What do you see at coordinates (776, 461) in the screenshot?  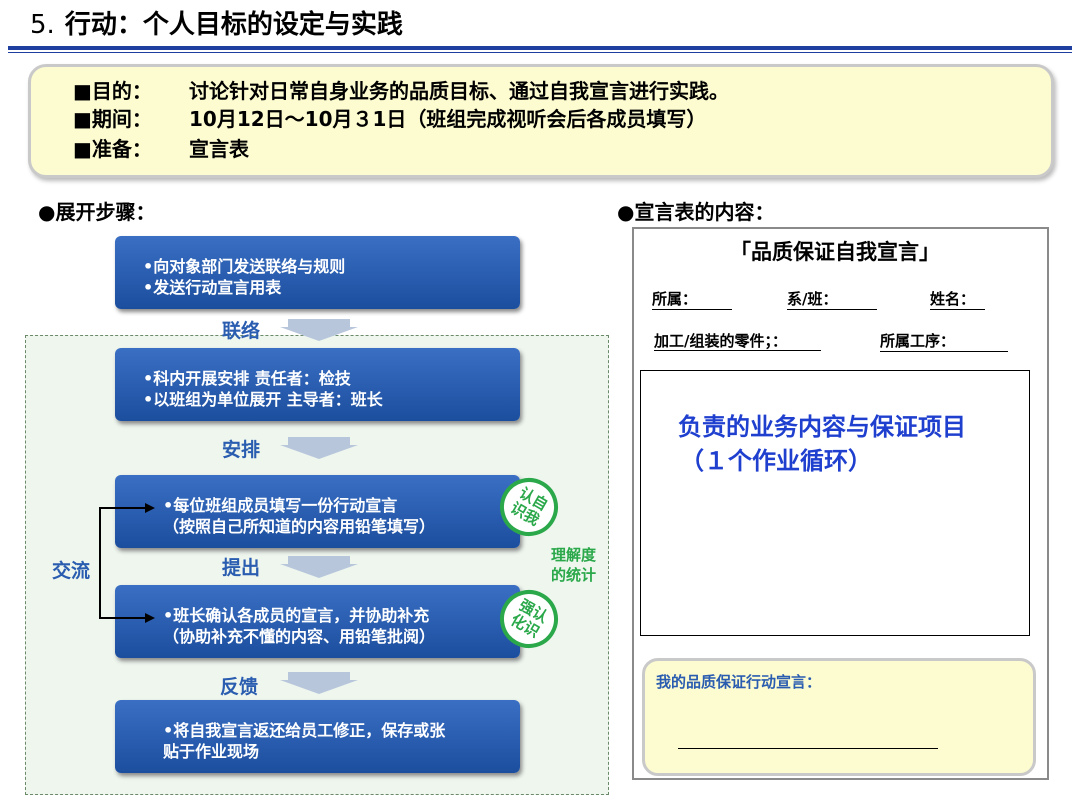 I see `box-line: （１个作业循环）` at bounding box center [776, 461].